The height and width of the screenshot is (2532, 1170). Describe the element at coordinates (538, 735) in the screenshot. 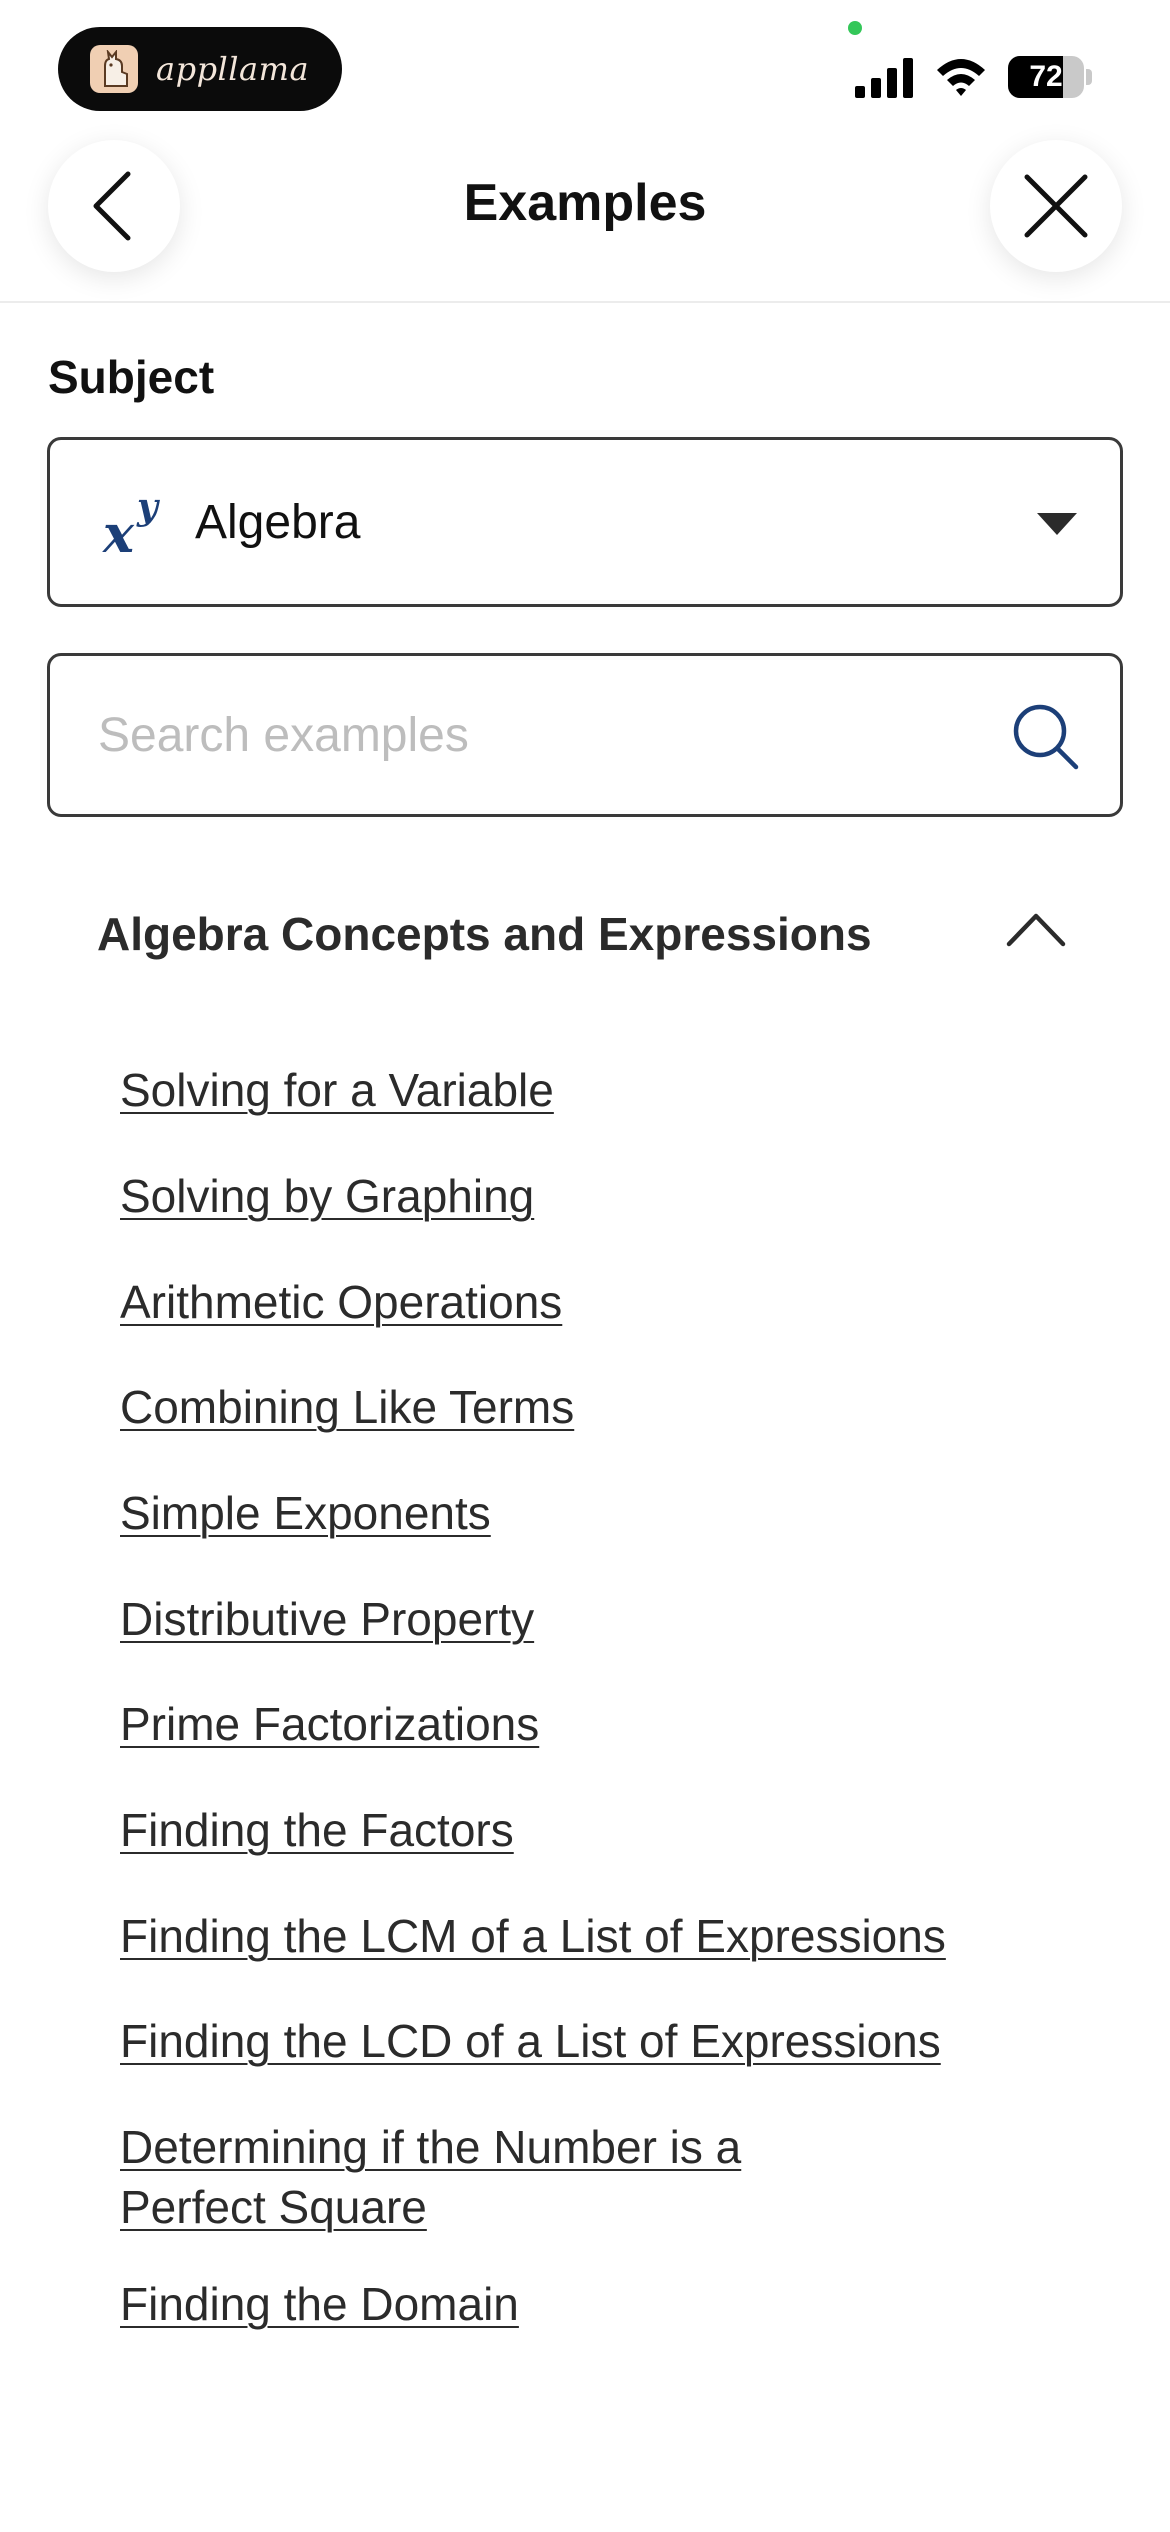

I see `search-input` at that location.